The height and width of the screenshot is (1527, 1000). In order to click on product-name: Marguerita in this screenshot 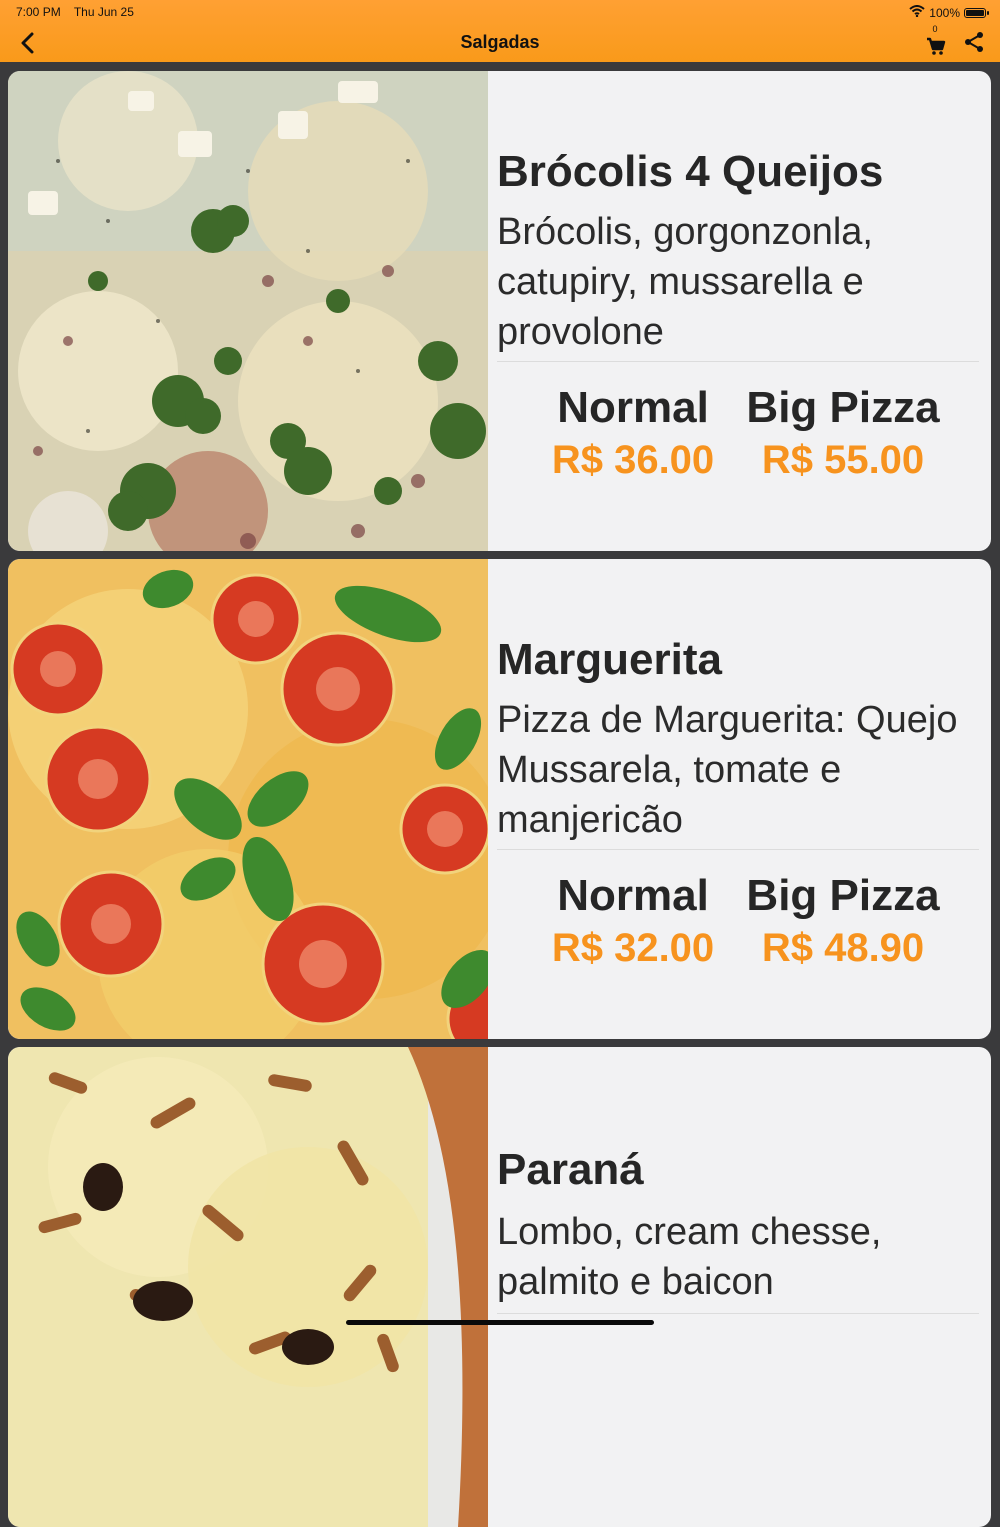, I will do `click(609, 659)`.